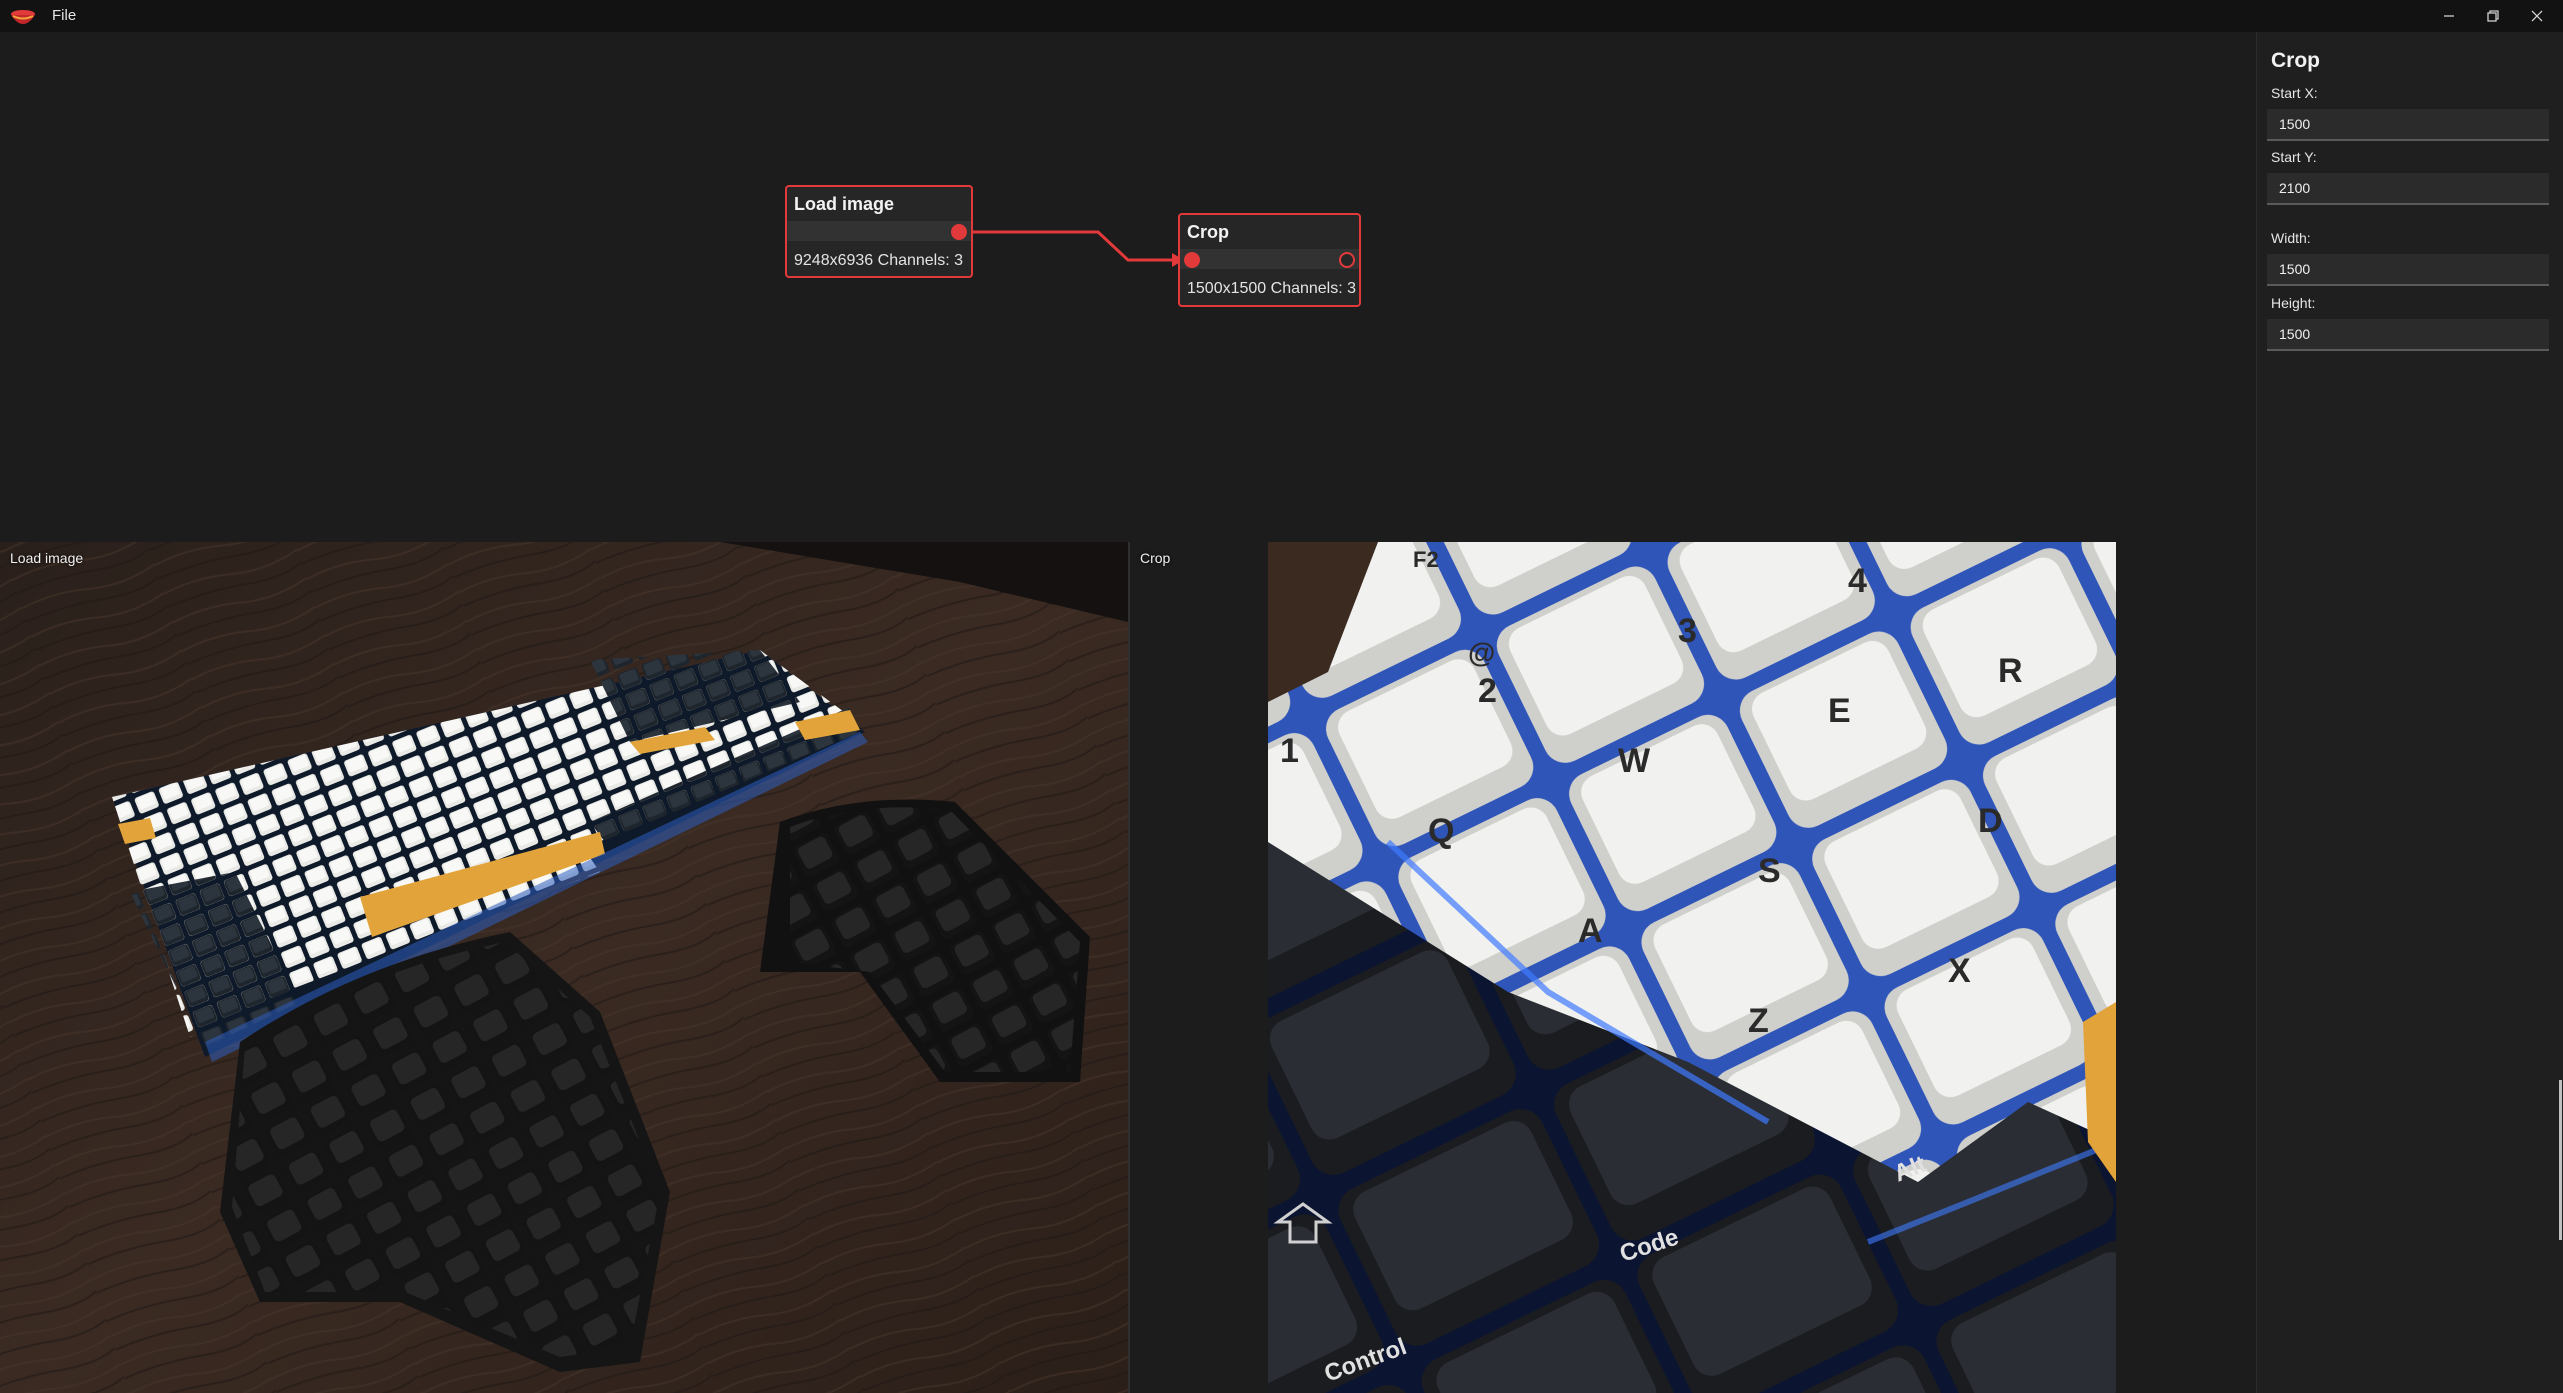 The width and height of the screenshot is (2563, 1393). Describe the element at coordinates (47, 558) in the screenshot. I see `preview-label: Load image` at that location.